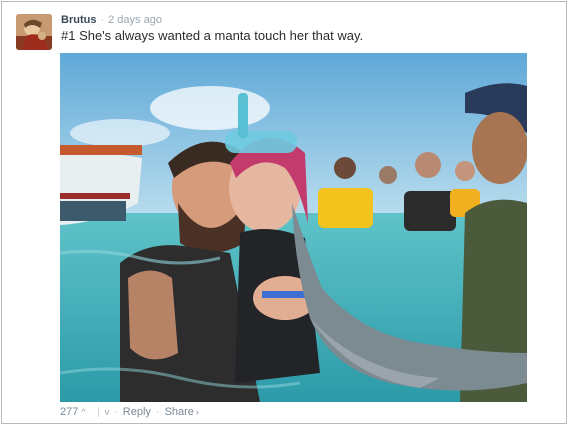 The height and width of the screenshot is (427, 570). I want to click on avatar, so click(34, 32).